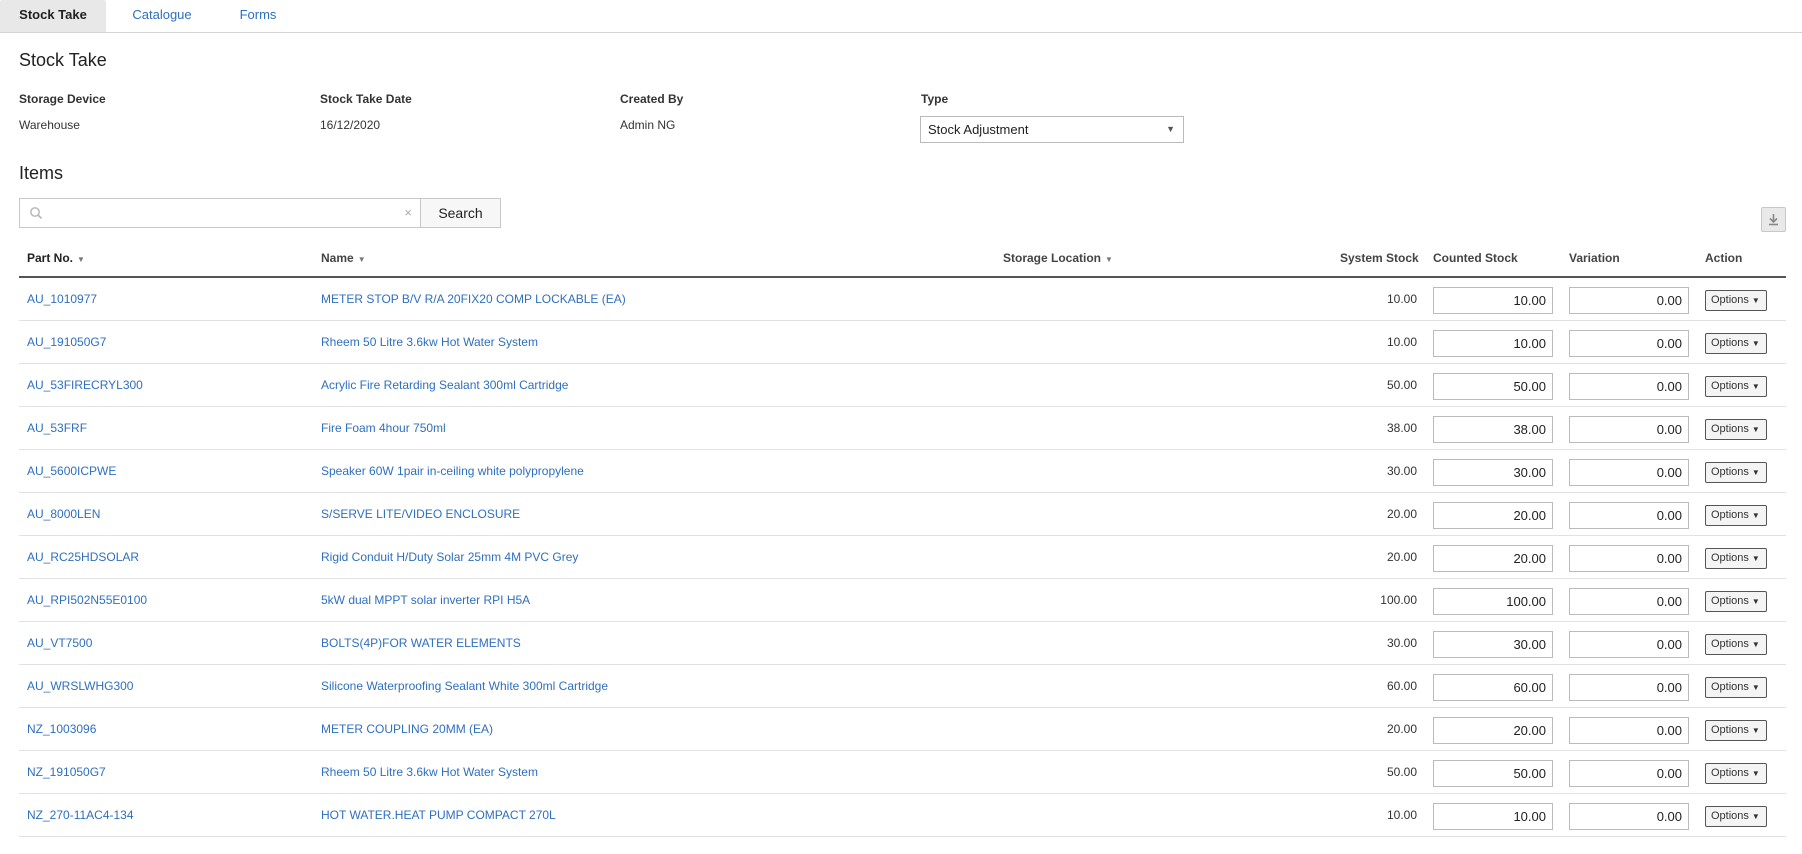 The image size is (1802, 854). What do you see at coordinates (1773, 219) in the screenshot?
I see `download-button` at bounding box center [1773, 219].